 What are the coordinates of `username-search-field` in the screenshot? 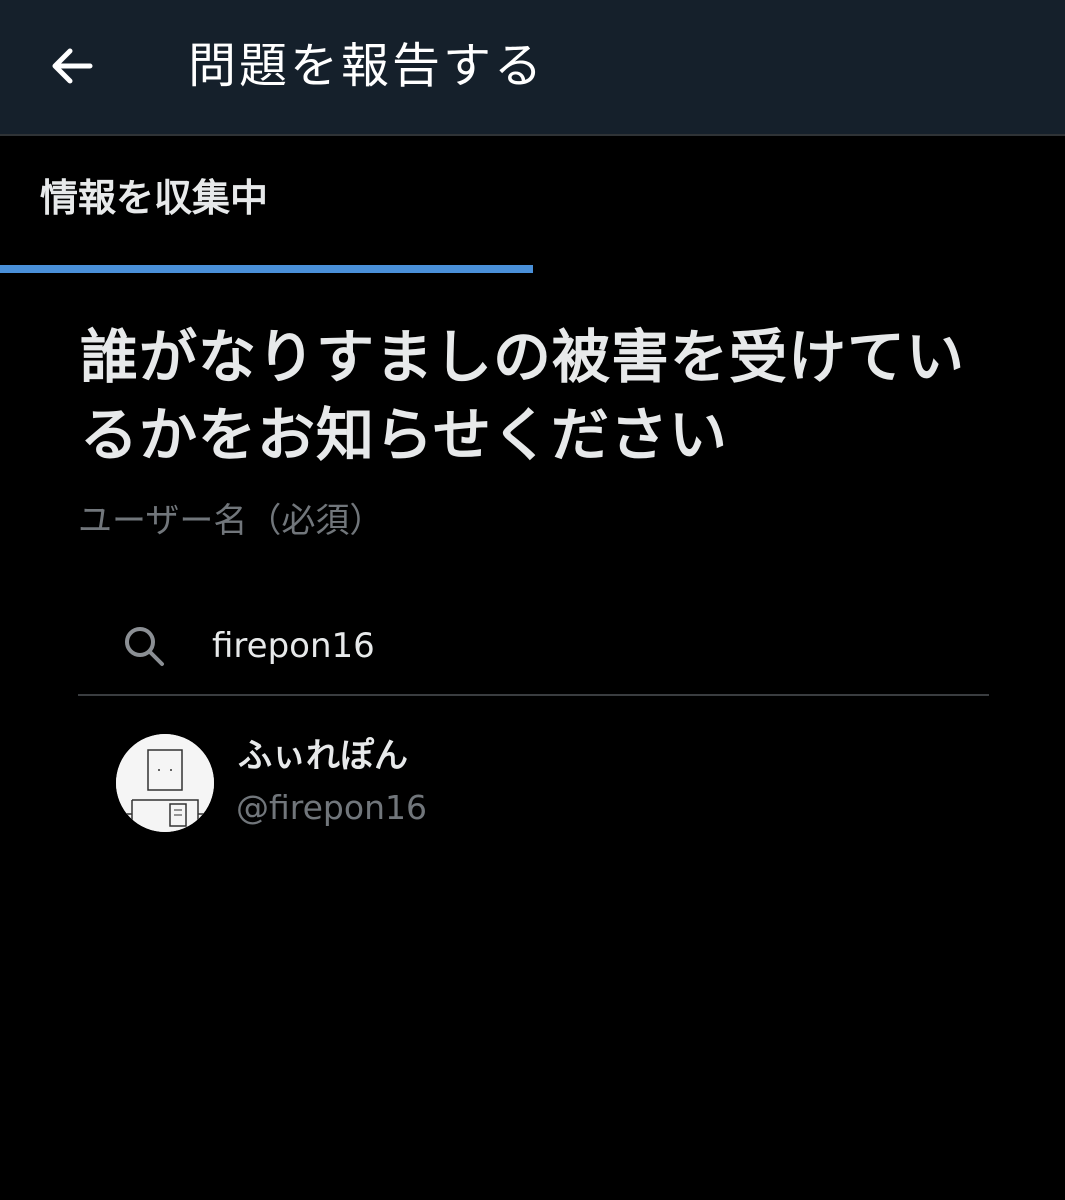 It's located at (533, 648).